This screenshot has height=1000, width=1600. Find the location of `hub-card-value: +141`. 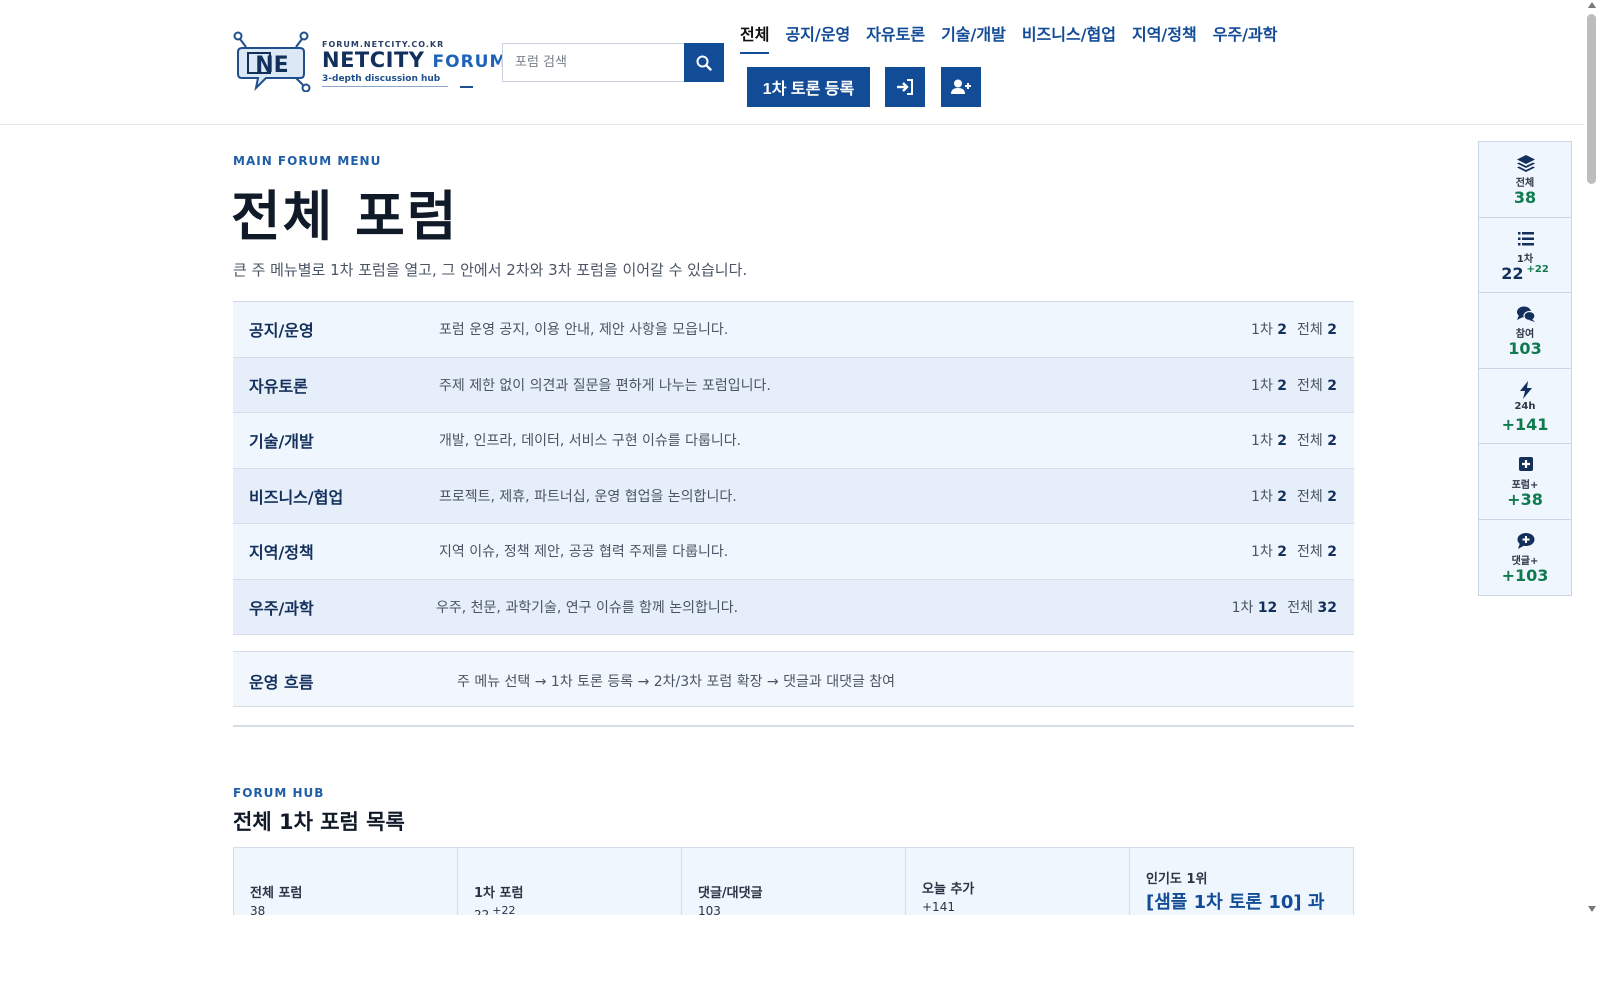

hub-card-value: +141 is located at coordinates (938, 907).